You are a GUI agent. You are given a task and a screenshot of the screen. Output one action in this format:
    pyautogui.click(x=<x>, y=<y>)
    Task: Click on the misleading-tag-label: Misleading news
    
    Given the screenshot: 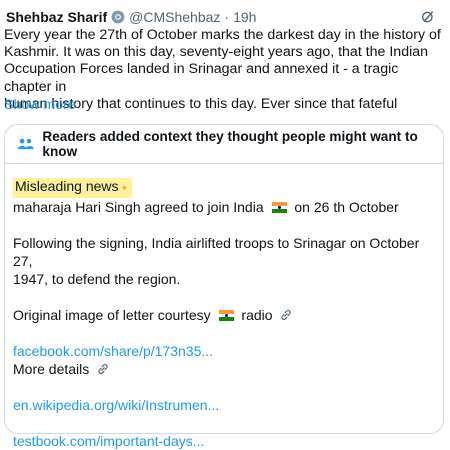 What is the action you would take?
    pyautogui.click(x=67, y=186)
    